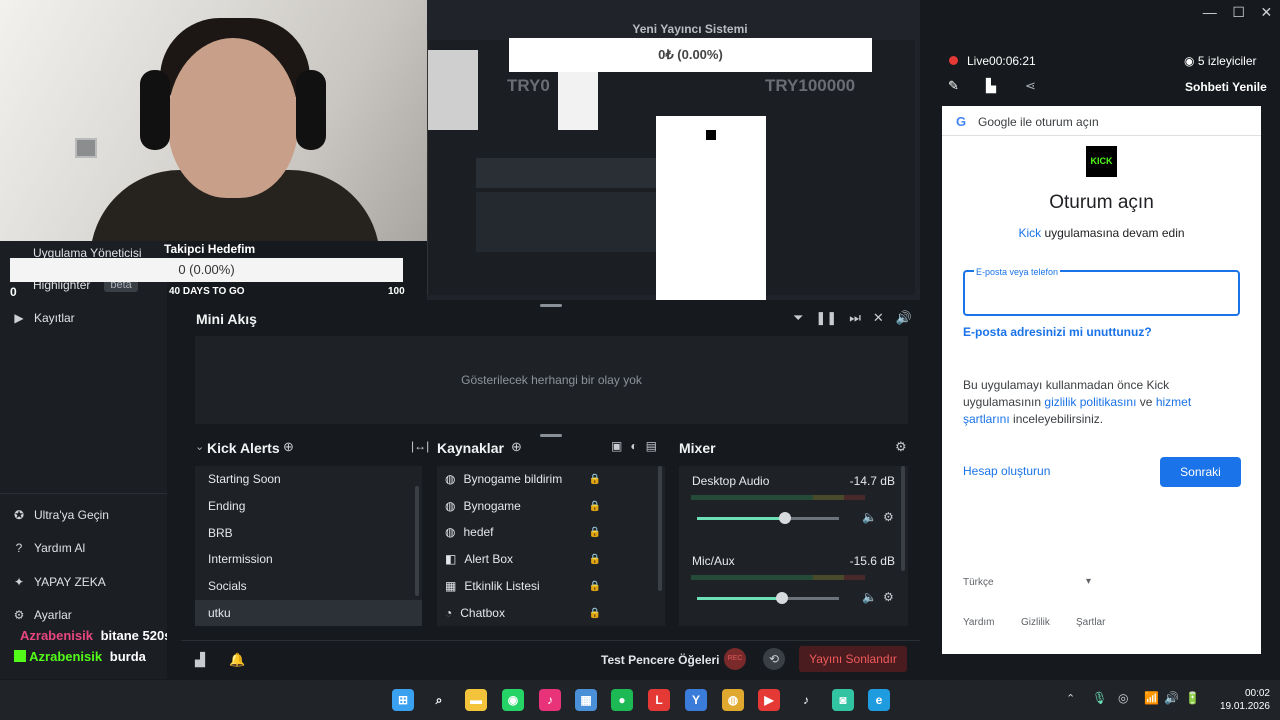 The height and width of the screenshot is (720, 1280). What do you see at coordinates (308, 533) in the screenshot?
I see `list-item: BRB` at bounding box center [308, 533].